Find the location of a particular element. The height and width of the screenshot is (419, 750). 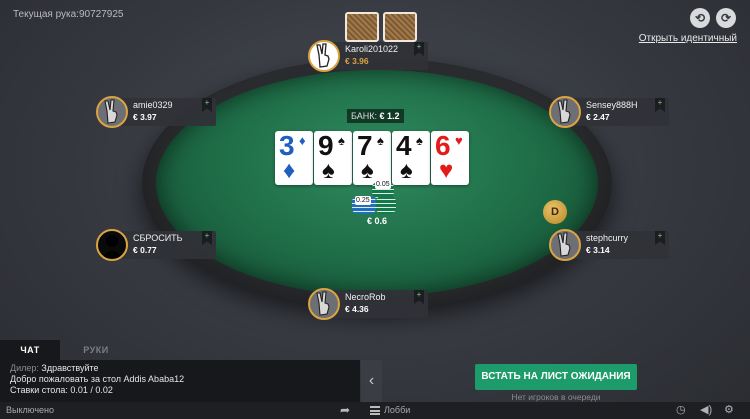

player-chips: € 2.47 is located at coordinates (598, 117).